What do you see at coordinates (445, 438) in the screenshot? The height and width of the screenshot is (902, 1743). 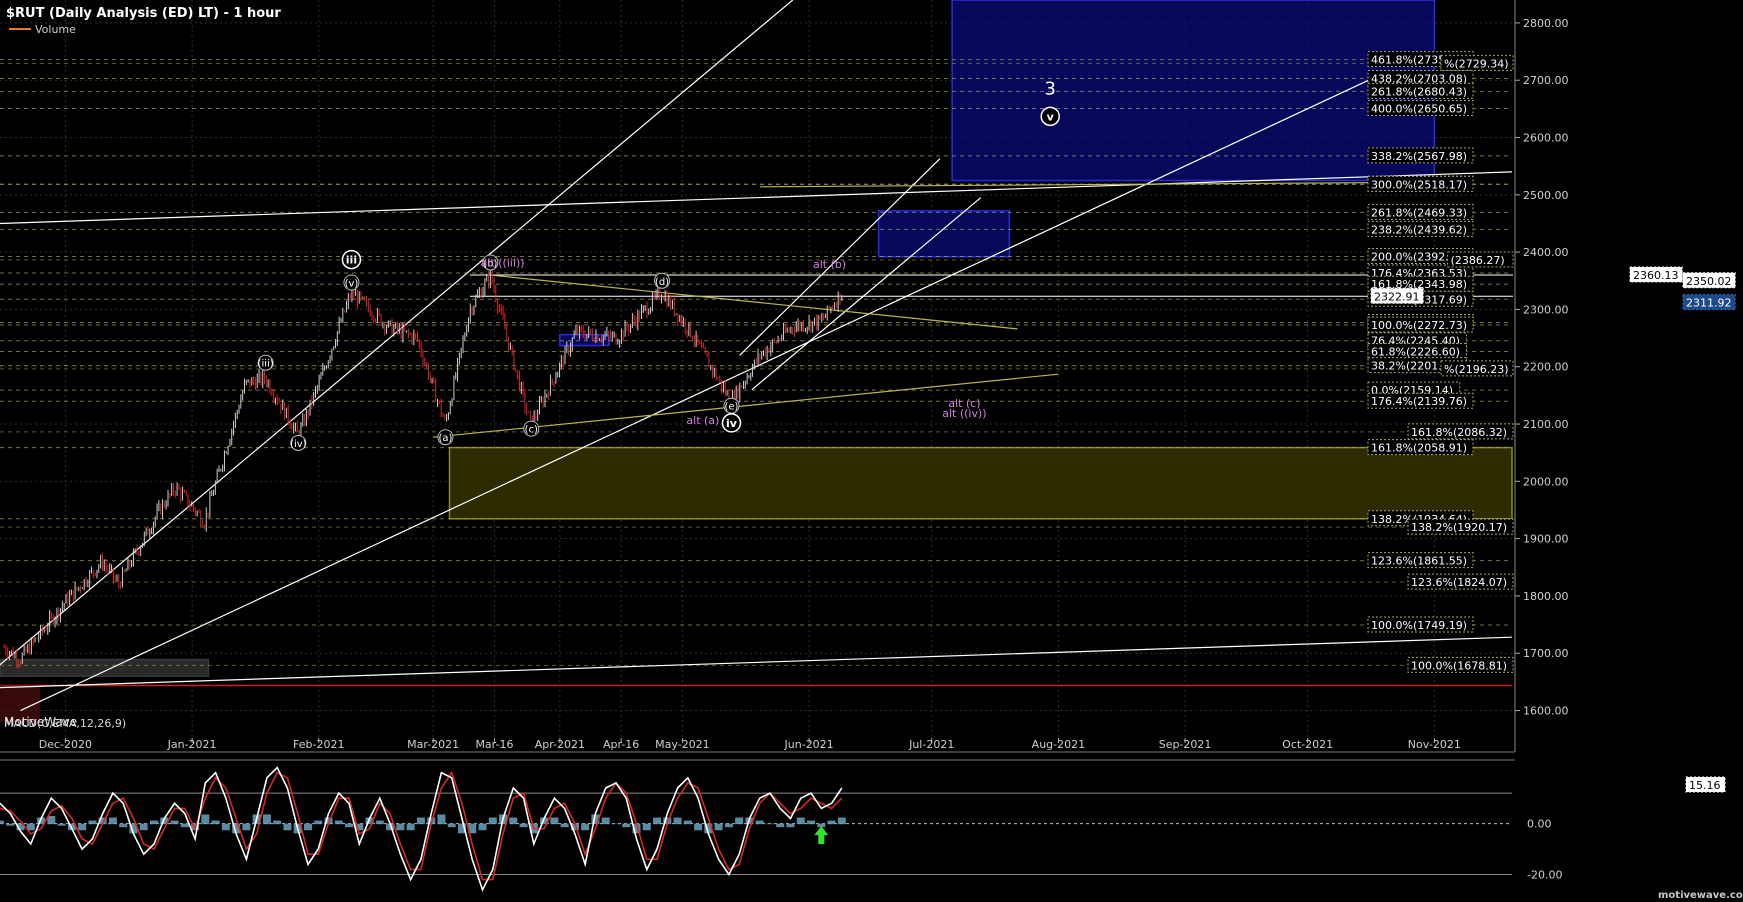 I see `wave-label: (a)` at bounding box center [445, 438].